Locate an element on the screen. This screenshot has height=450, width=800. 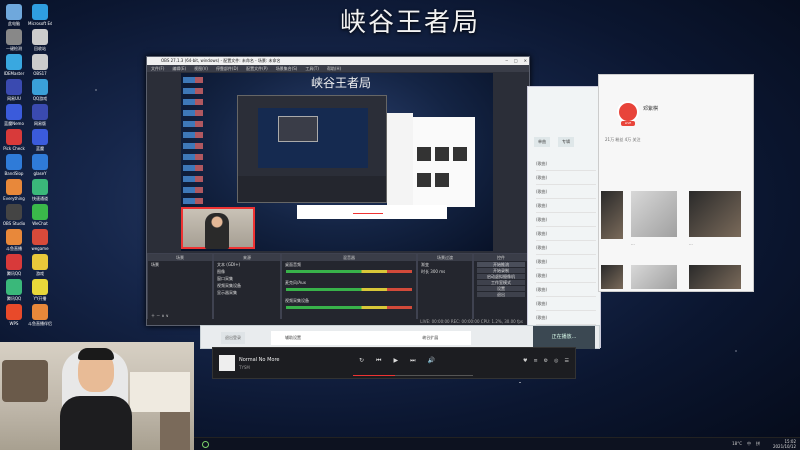
tab-singles: 单曲 is located at coordinates (542, 142).